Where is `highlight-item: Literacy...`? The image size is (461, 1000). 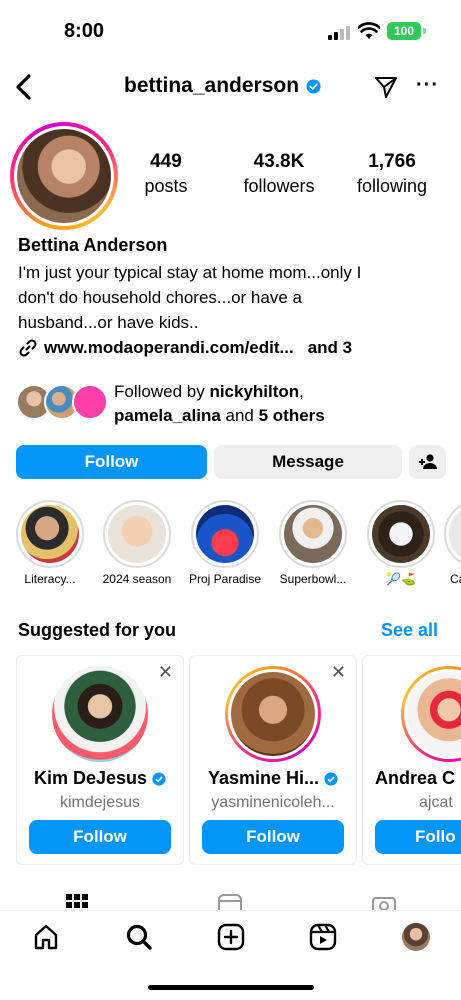 highlight-item: Literacy... is located at coordinates (50, 543).